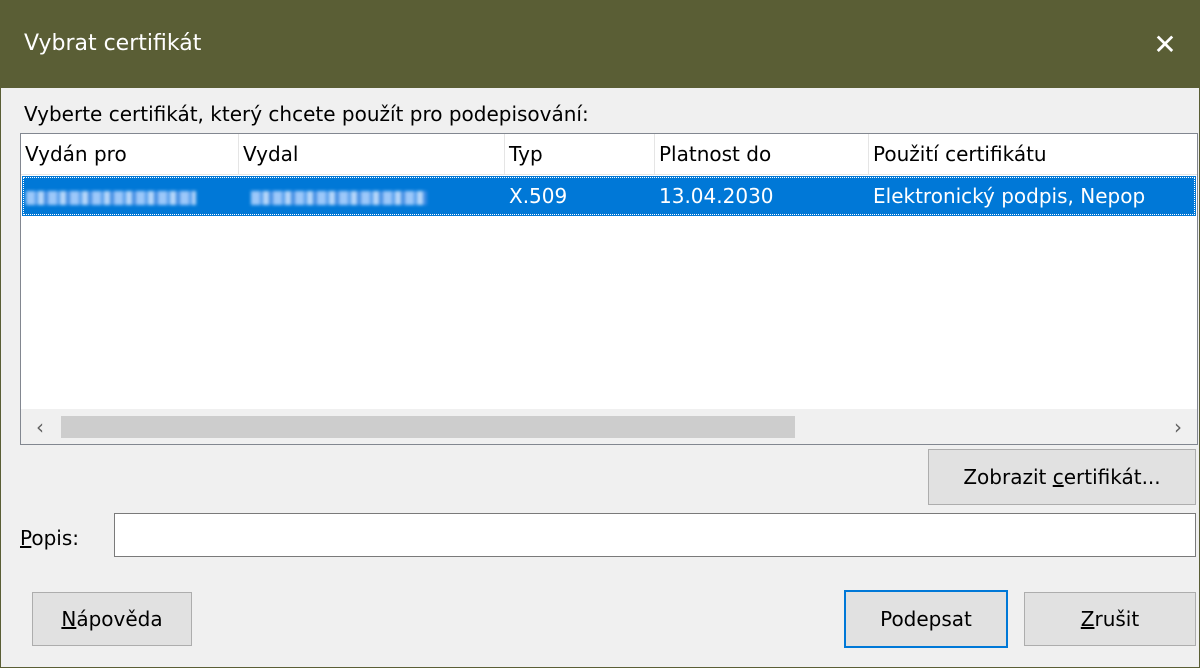  Describe the element at coordinates (113, 43) in the screenshot. I see `dialog-title: Vybrat certifikát` at that location.